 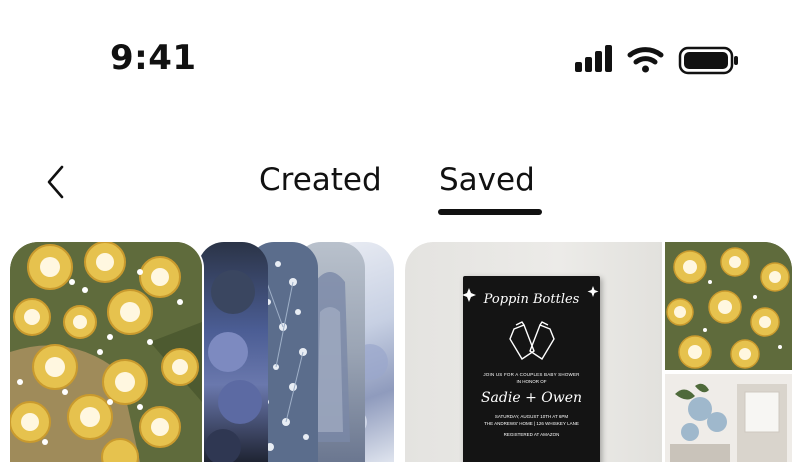 What do you see at coordinates (531, 374) in the screenshot?
I see `invitation-line1: JOIN US FOR A COUPLES BABY SHOWER` at bounding box center [531, 374].